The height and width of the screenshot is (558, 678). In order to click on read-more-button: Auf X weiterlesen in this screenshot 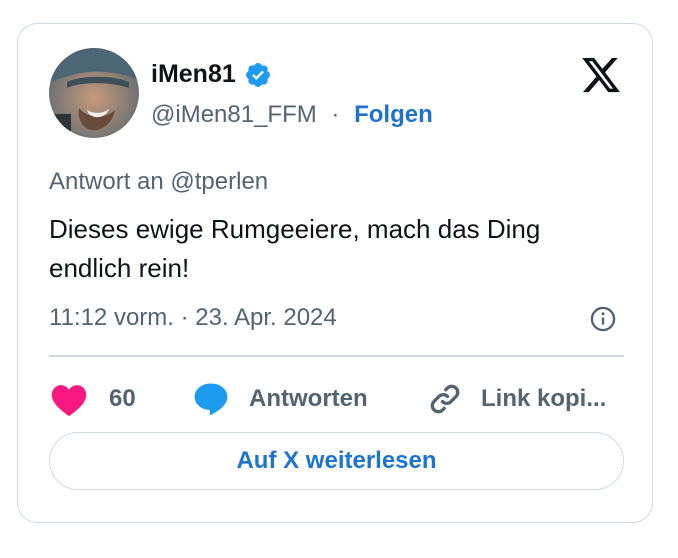, I will do `click(336, 461)`.